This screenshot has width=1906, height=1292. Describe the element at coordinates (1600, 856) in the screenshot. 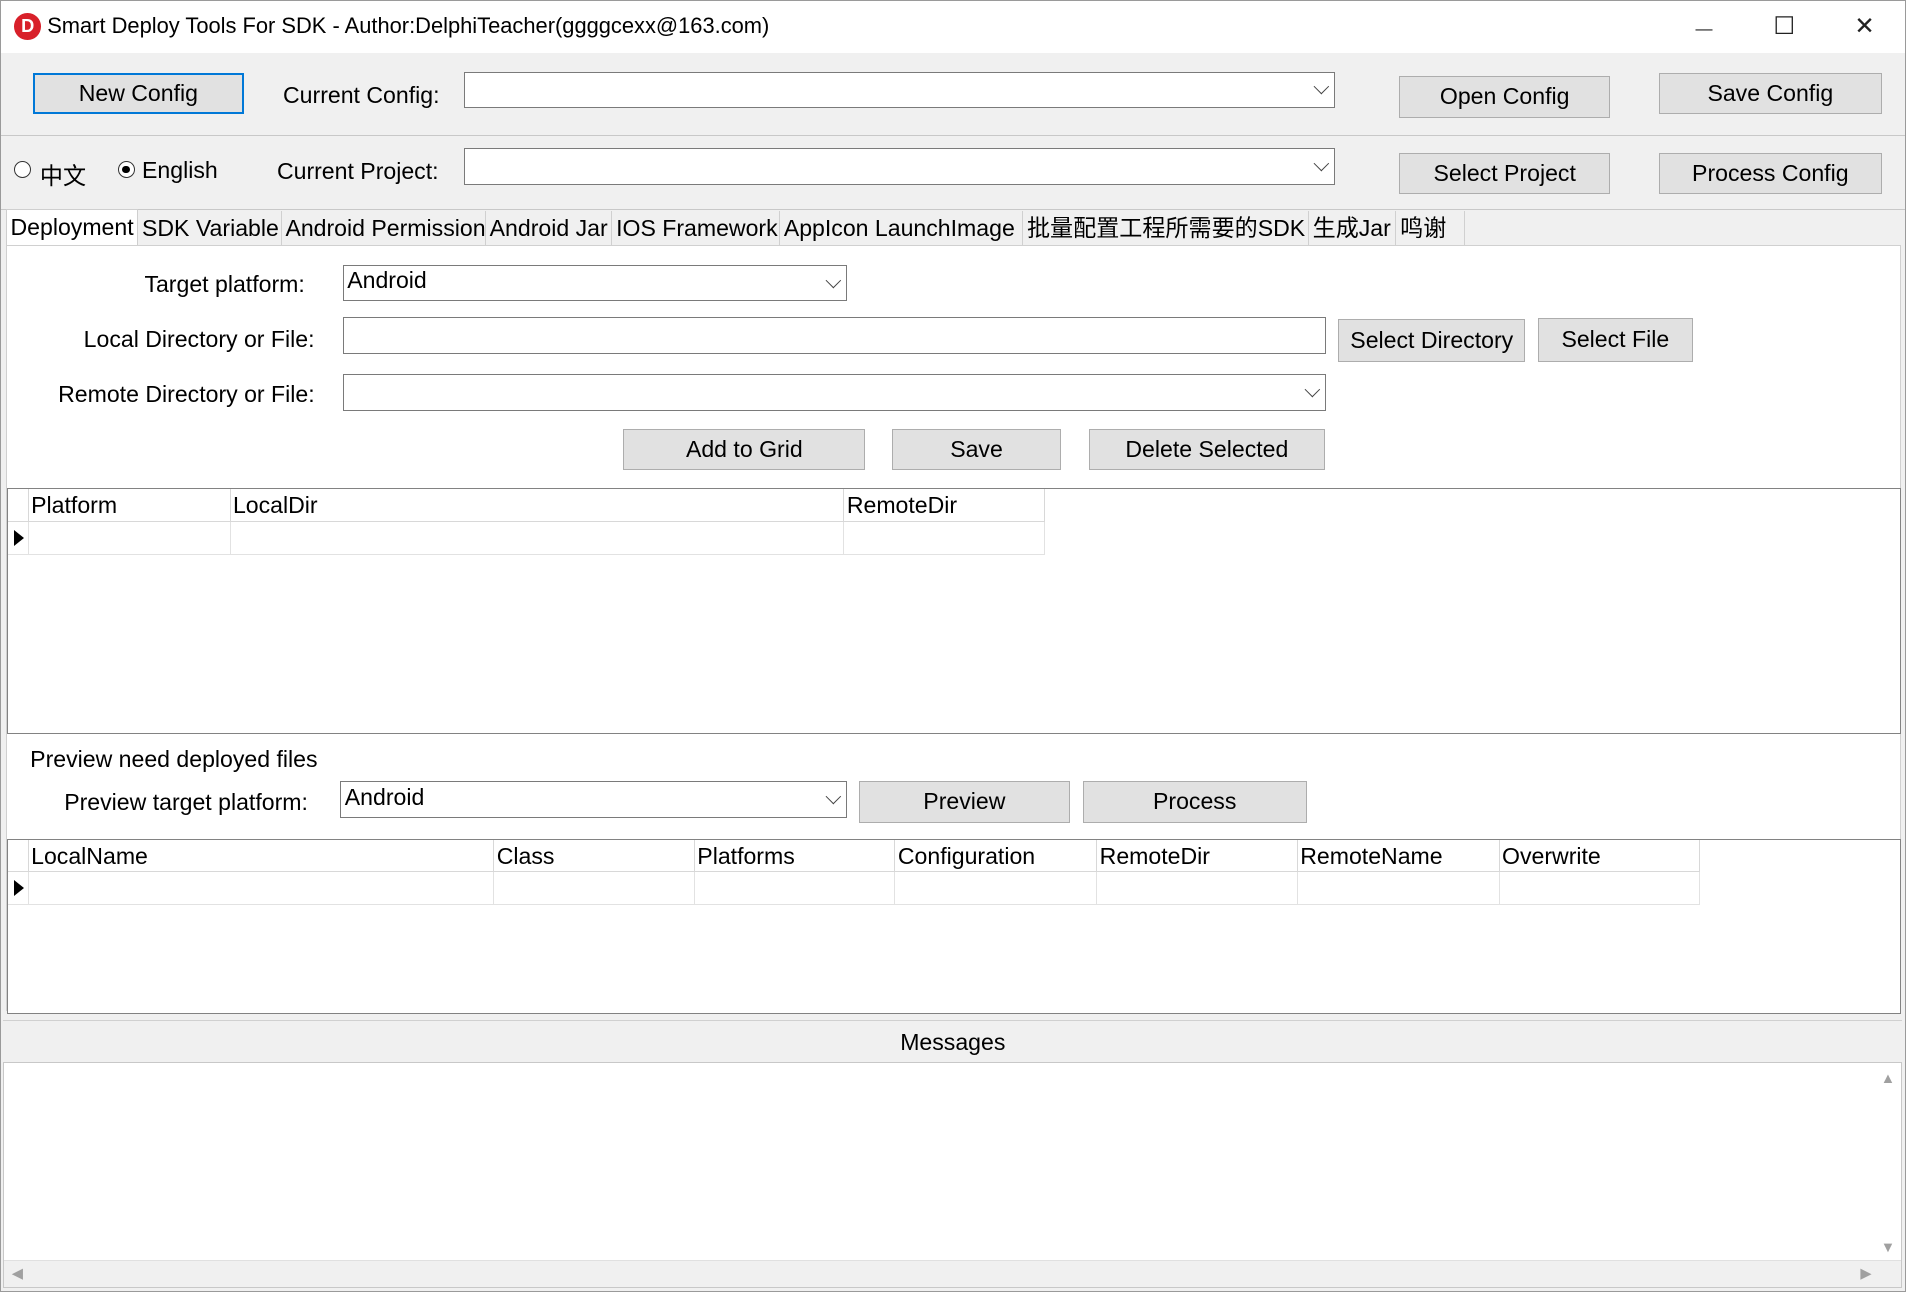

I see `grid-header-overwrite: Overwrite` at that location.